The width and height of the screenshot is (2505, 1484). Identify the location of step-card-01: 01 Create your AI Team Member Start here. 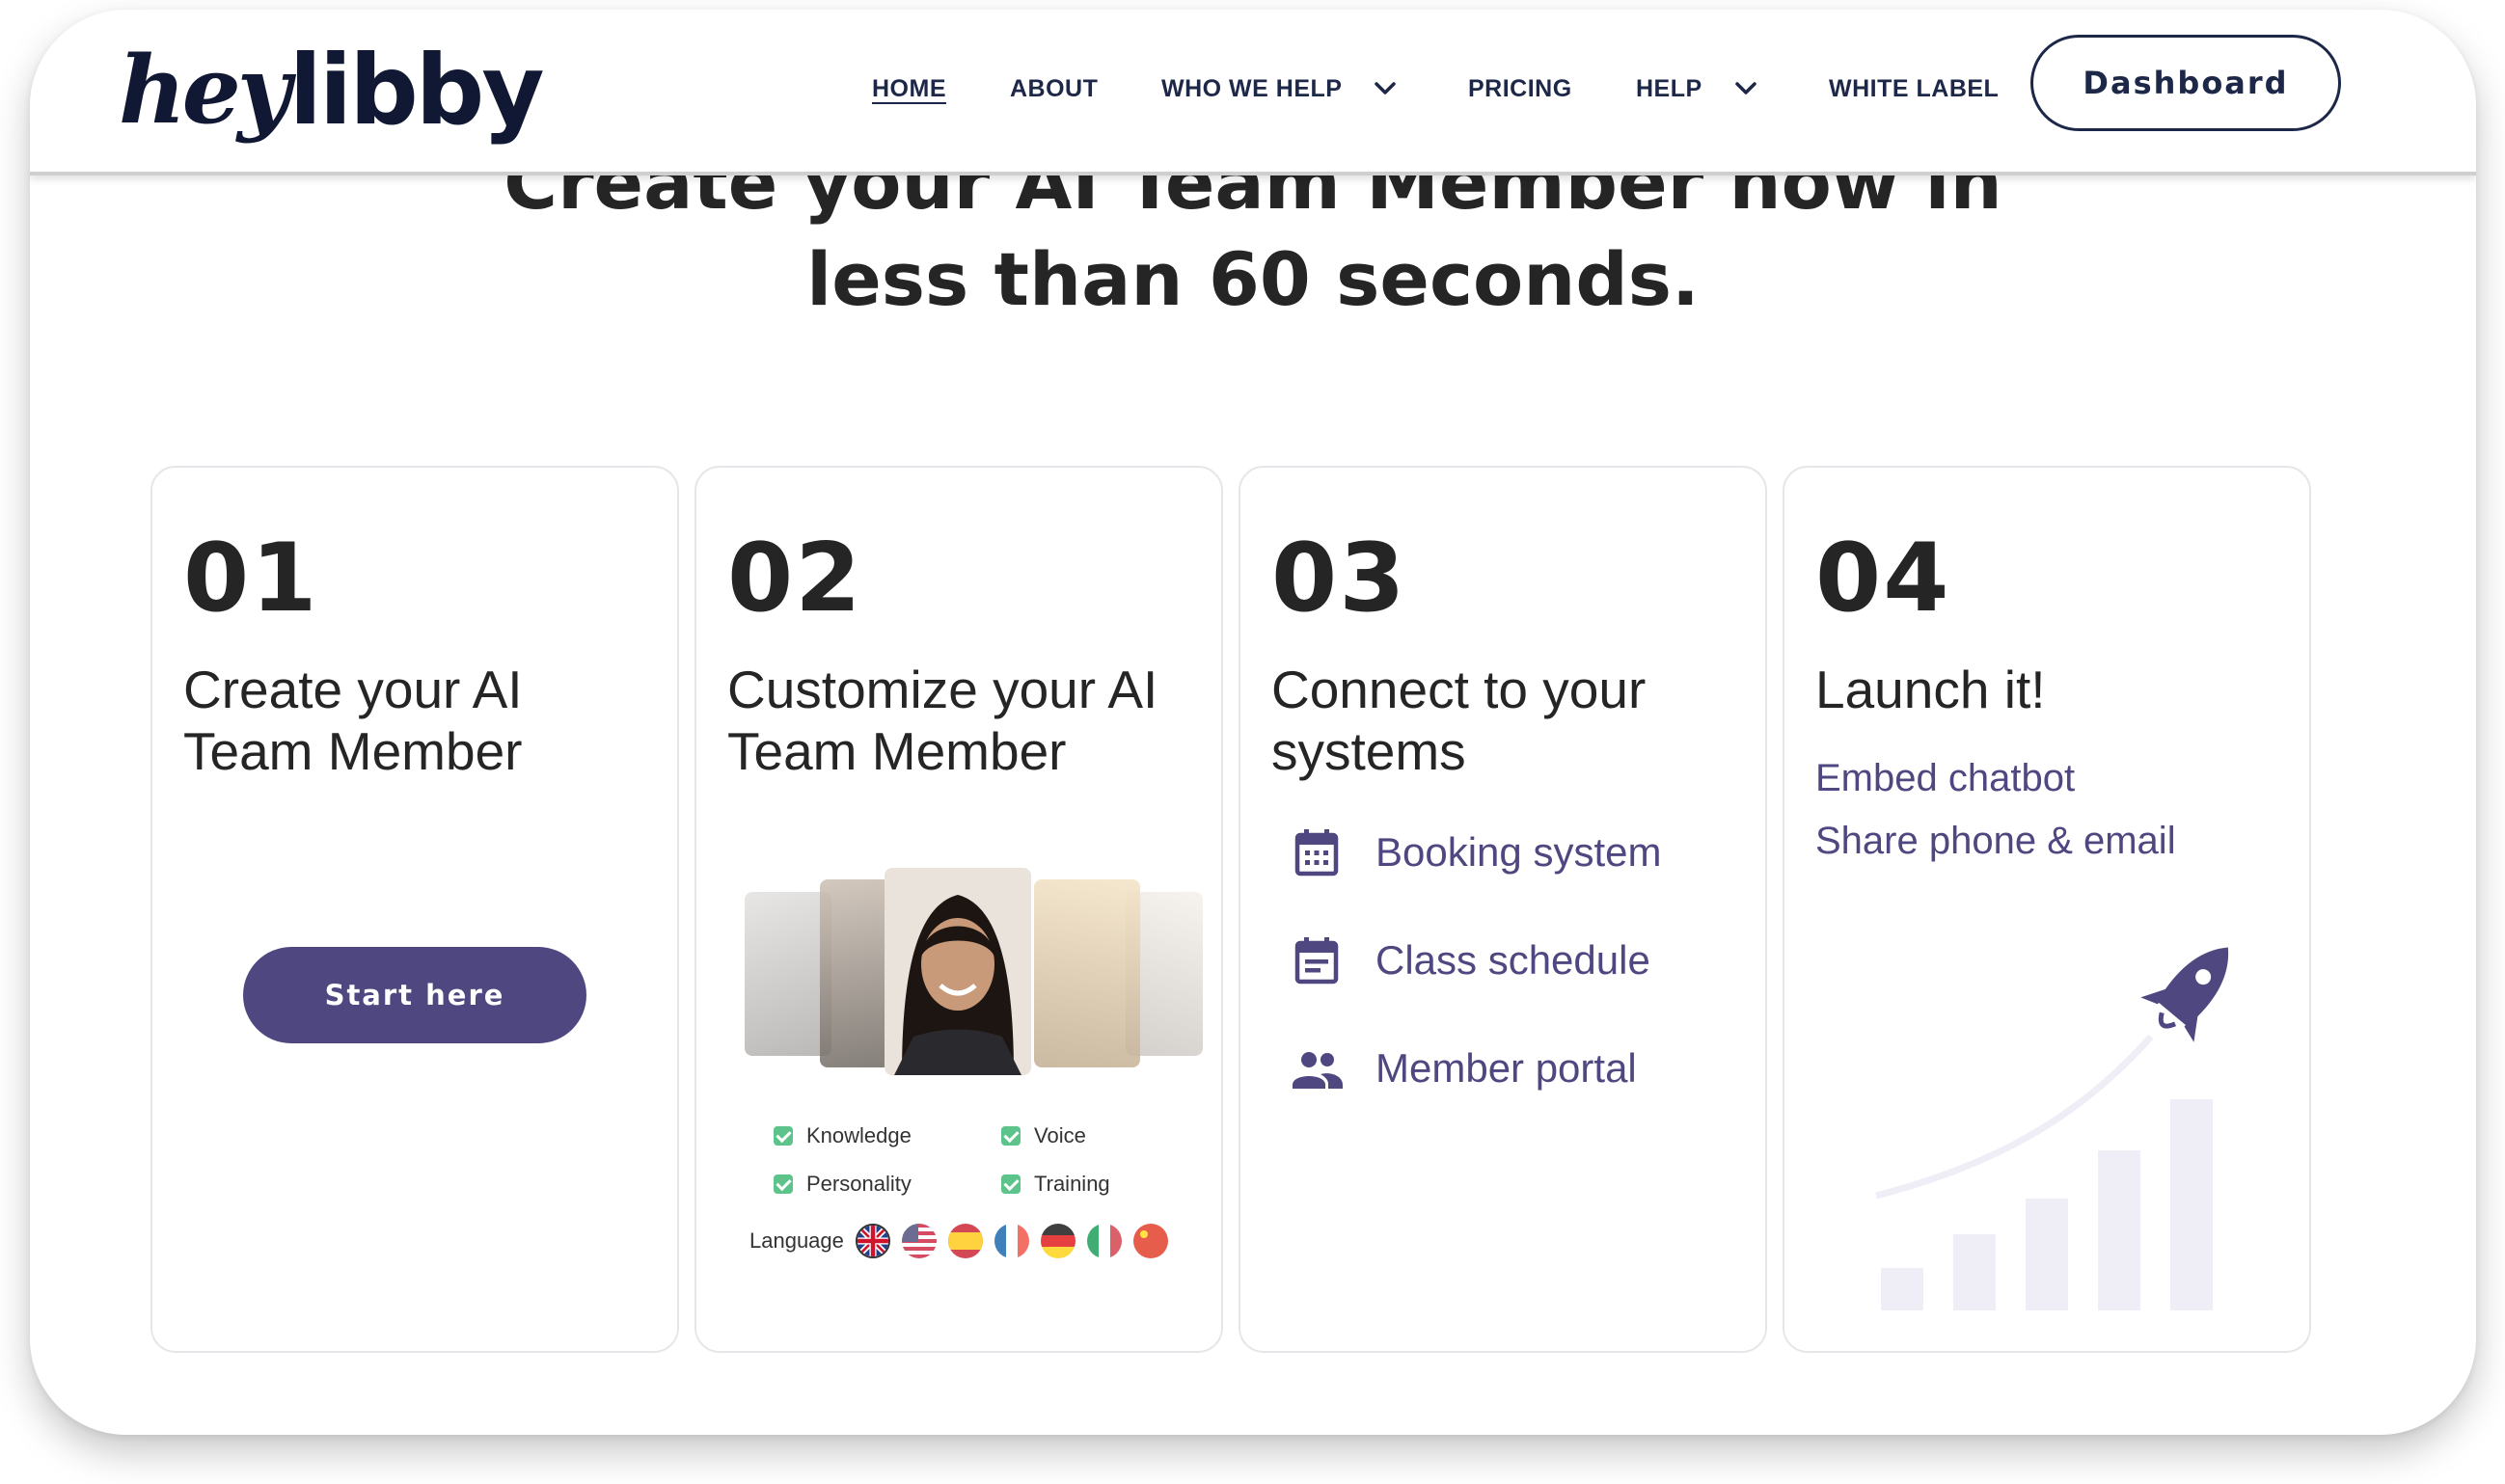
(415, 909).